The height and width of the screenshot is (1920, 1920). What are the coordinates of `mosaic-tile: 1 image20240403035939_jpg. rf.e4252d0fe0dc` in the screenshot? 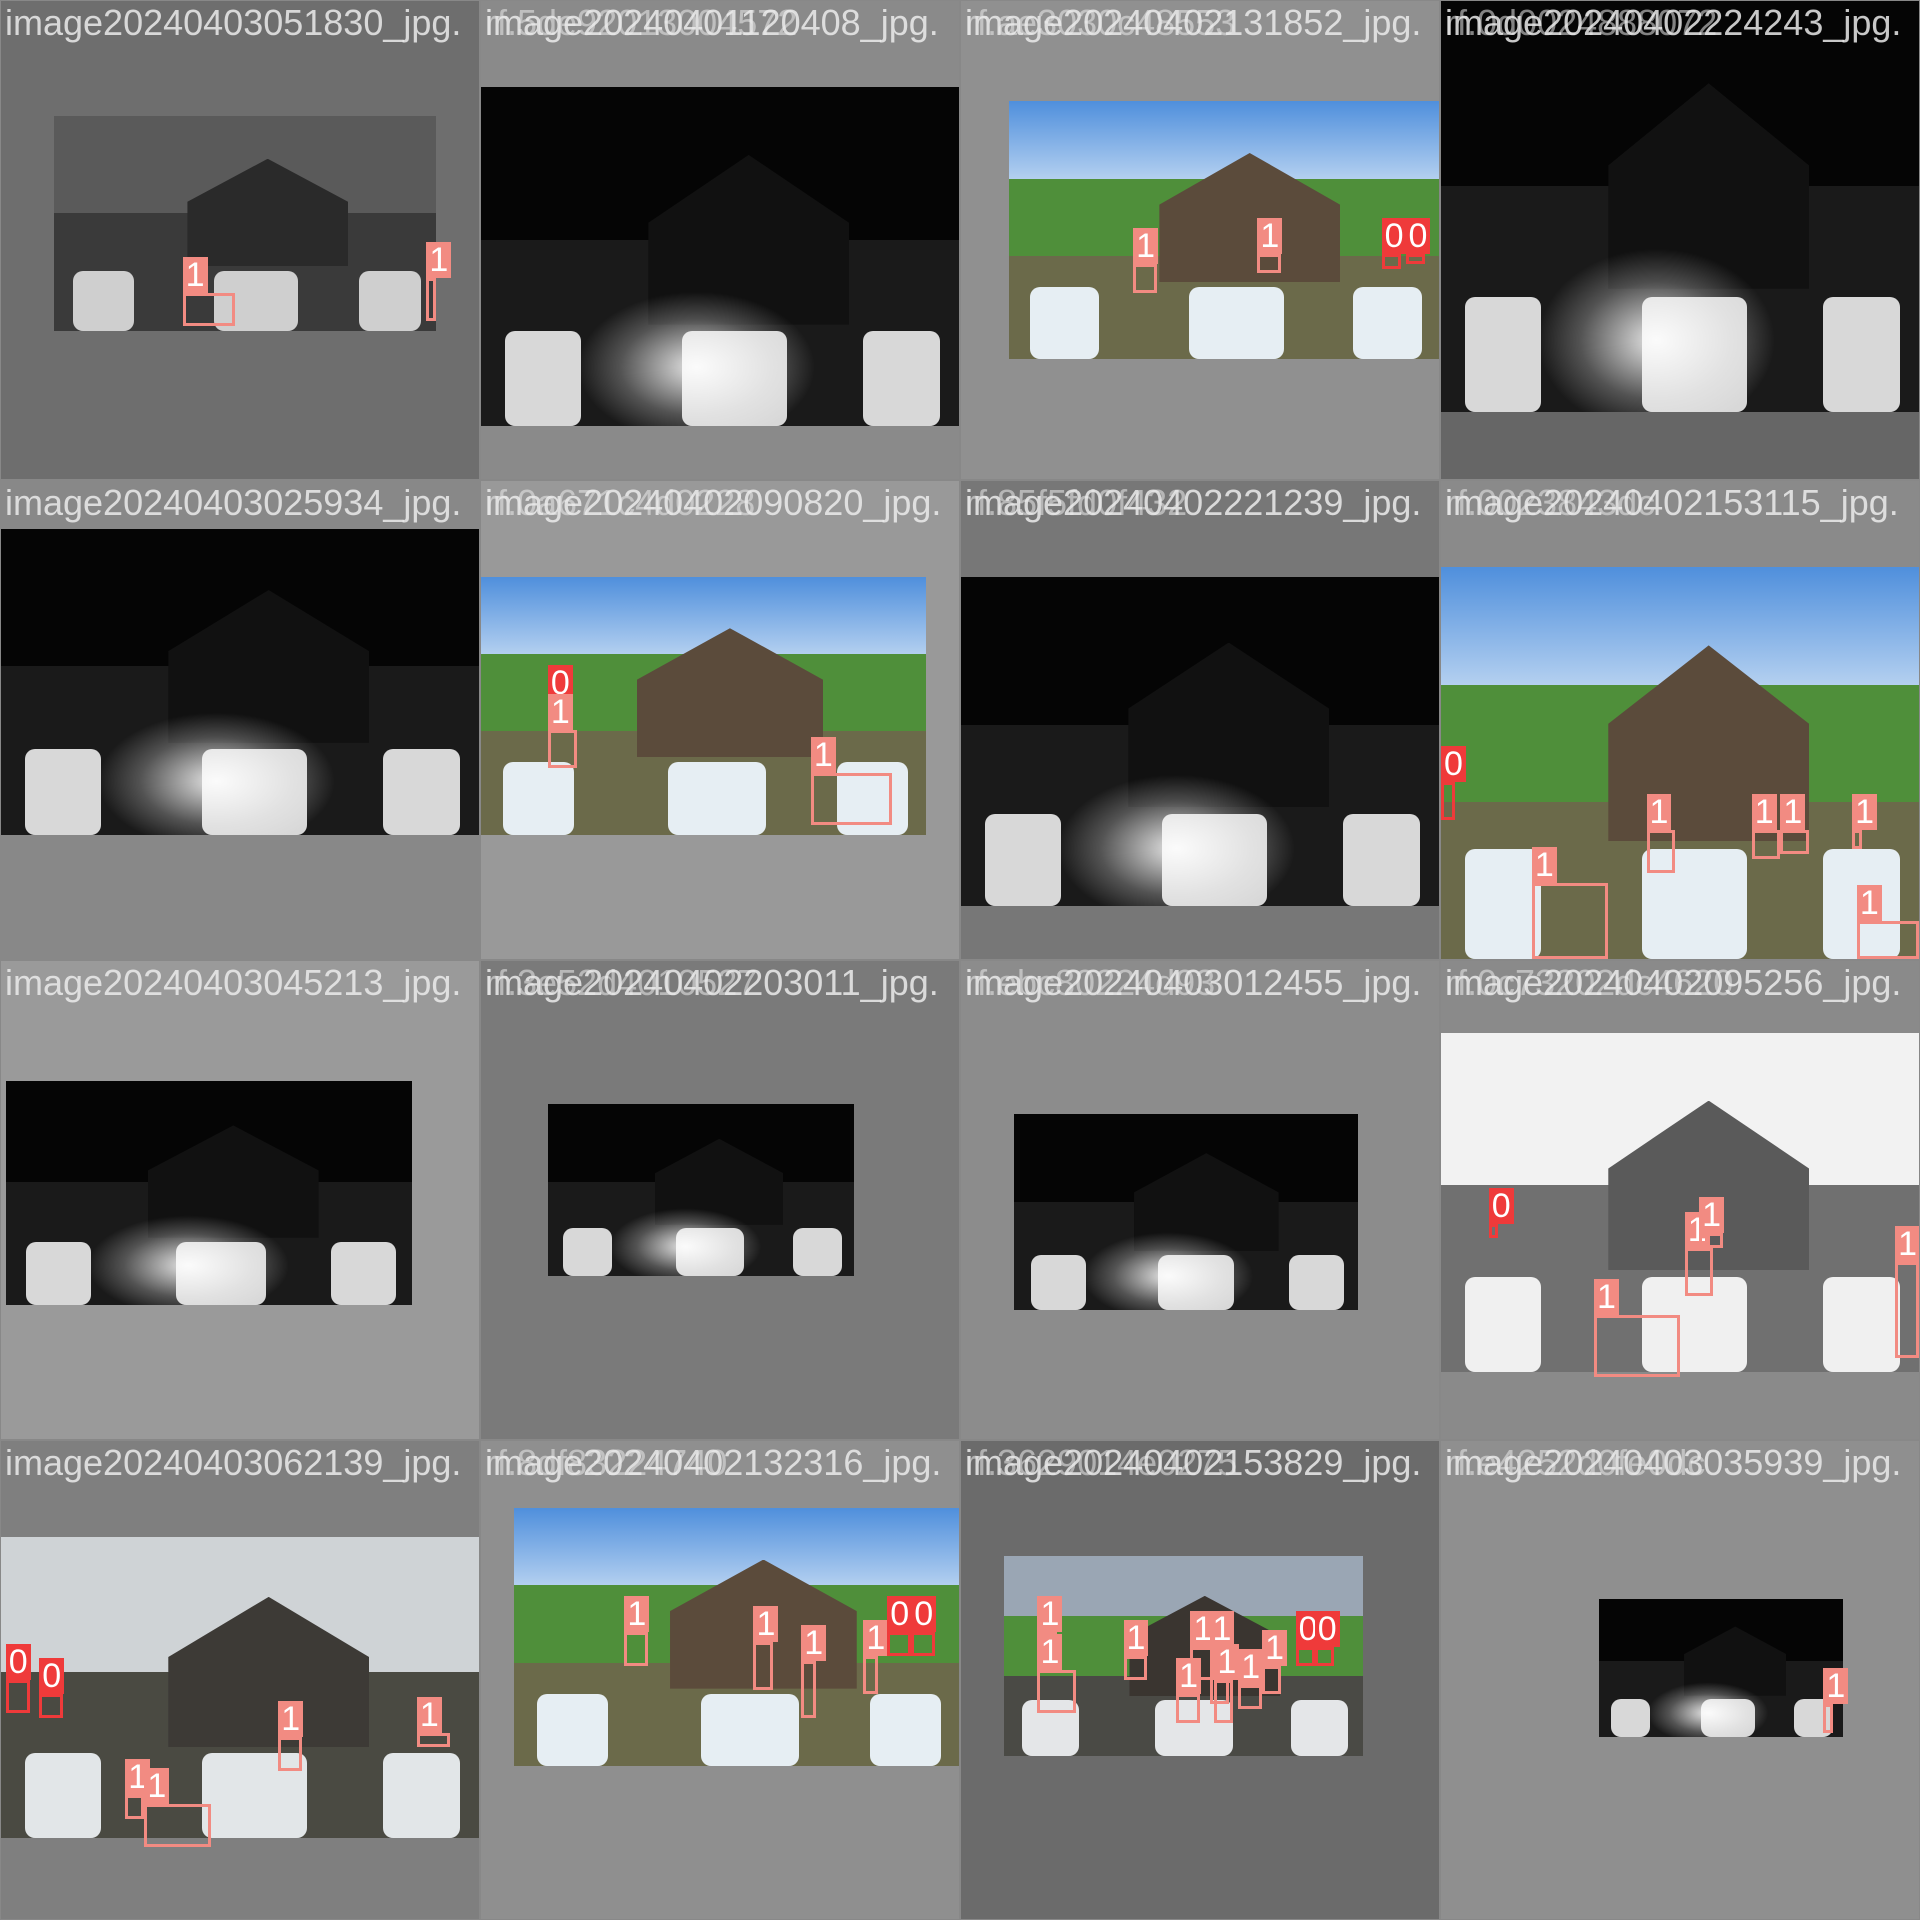 It's located at (1680, 1680).